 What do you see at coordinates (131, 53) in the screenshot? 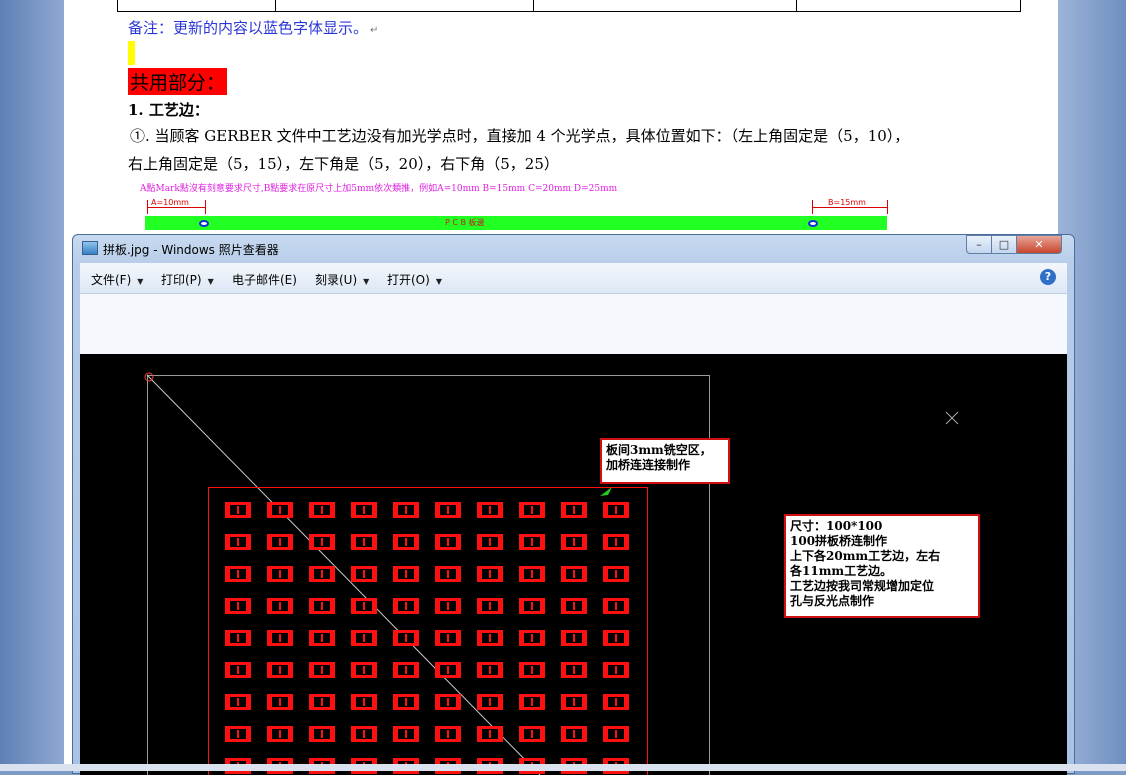
I see `yellow-highlight-mark` at bounding box center [131, 53].